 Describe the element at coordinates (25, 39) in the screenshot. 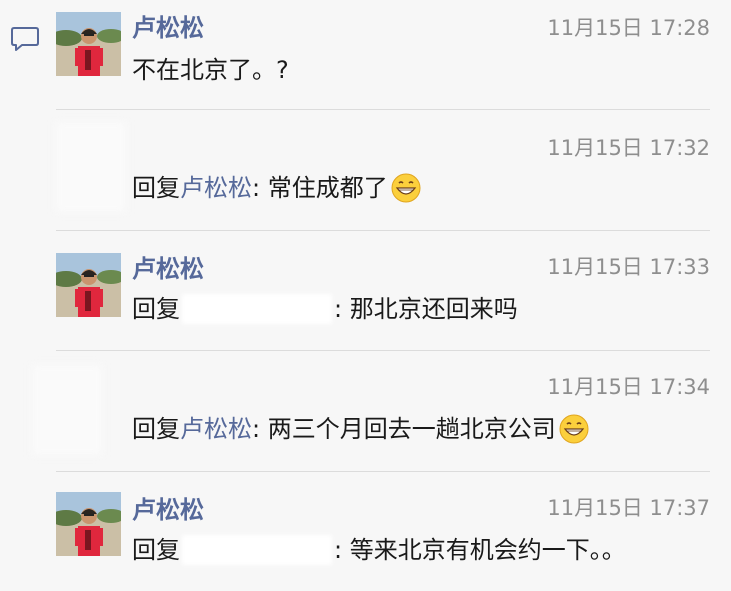

I see `comment-icon` at that location.